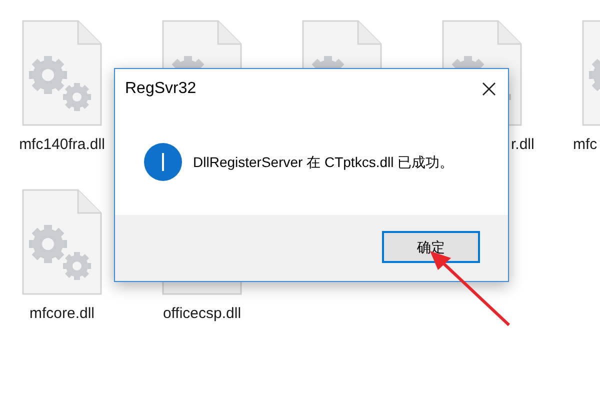 Image resolution: width=600 pixels, height=400 pixels. What do you see at coordinates (160, 89) in the screenshot?
I see `window-title: RegSvr32` at bounding box center [160, 89].